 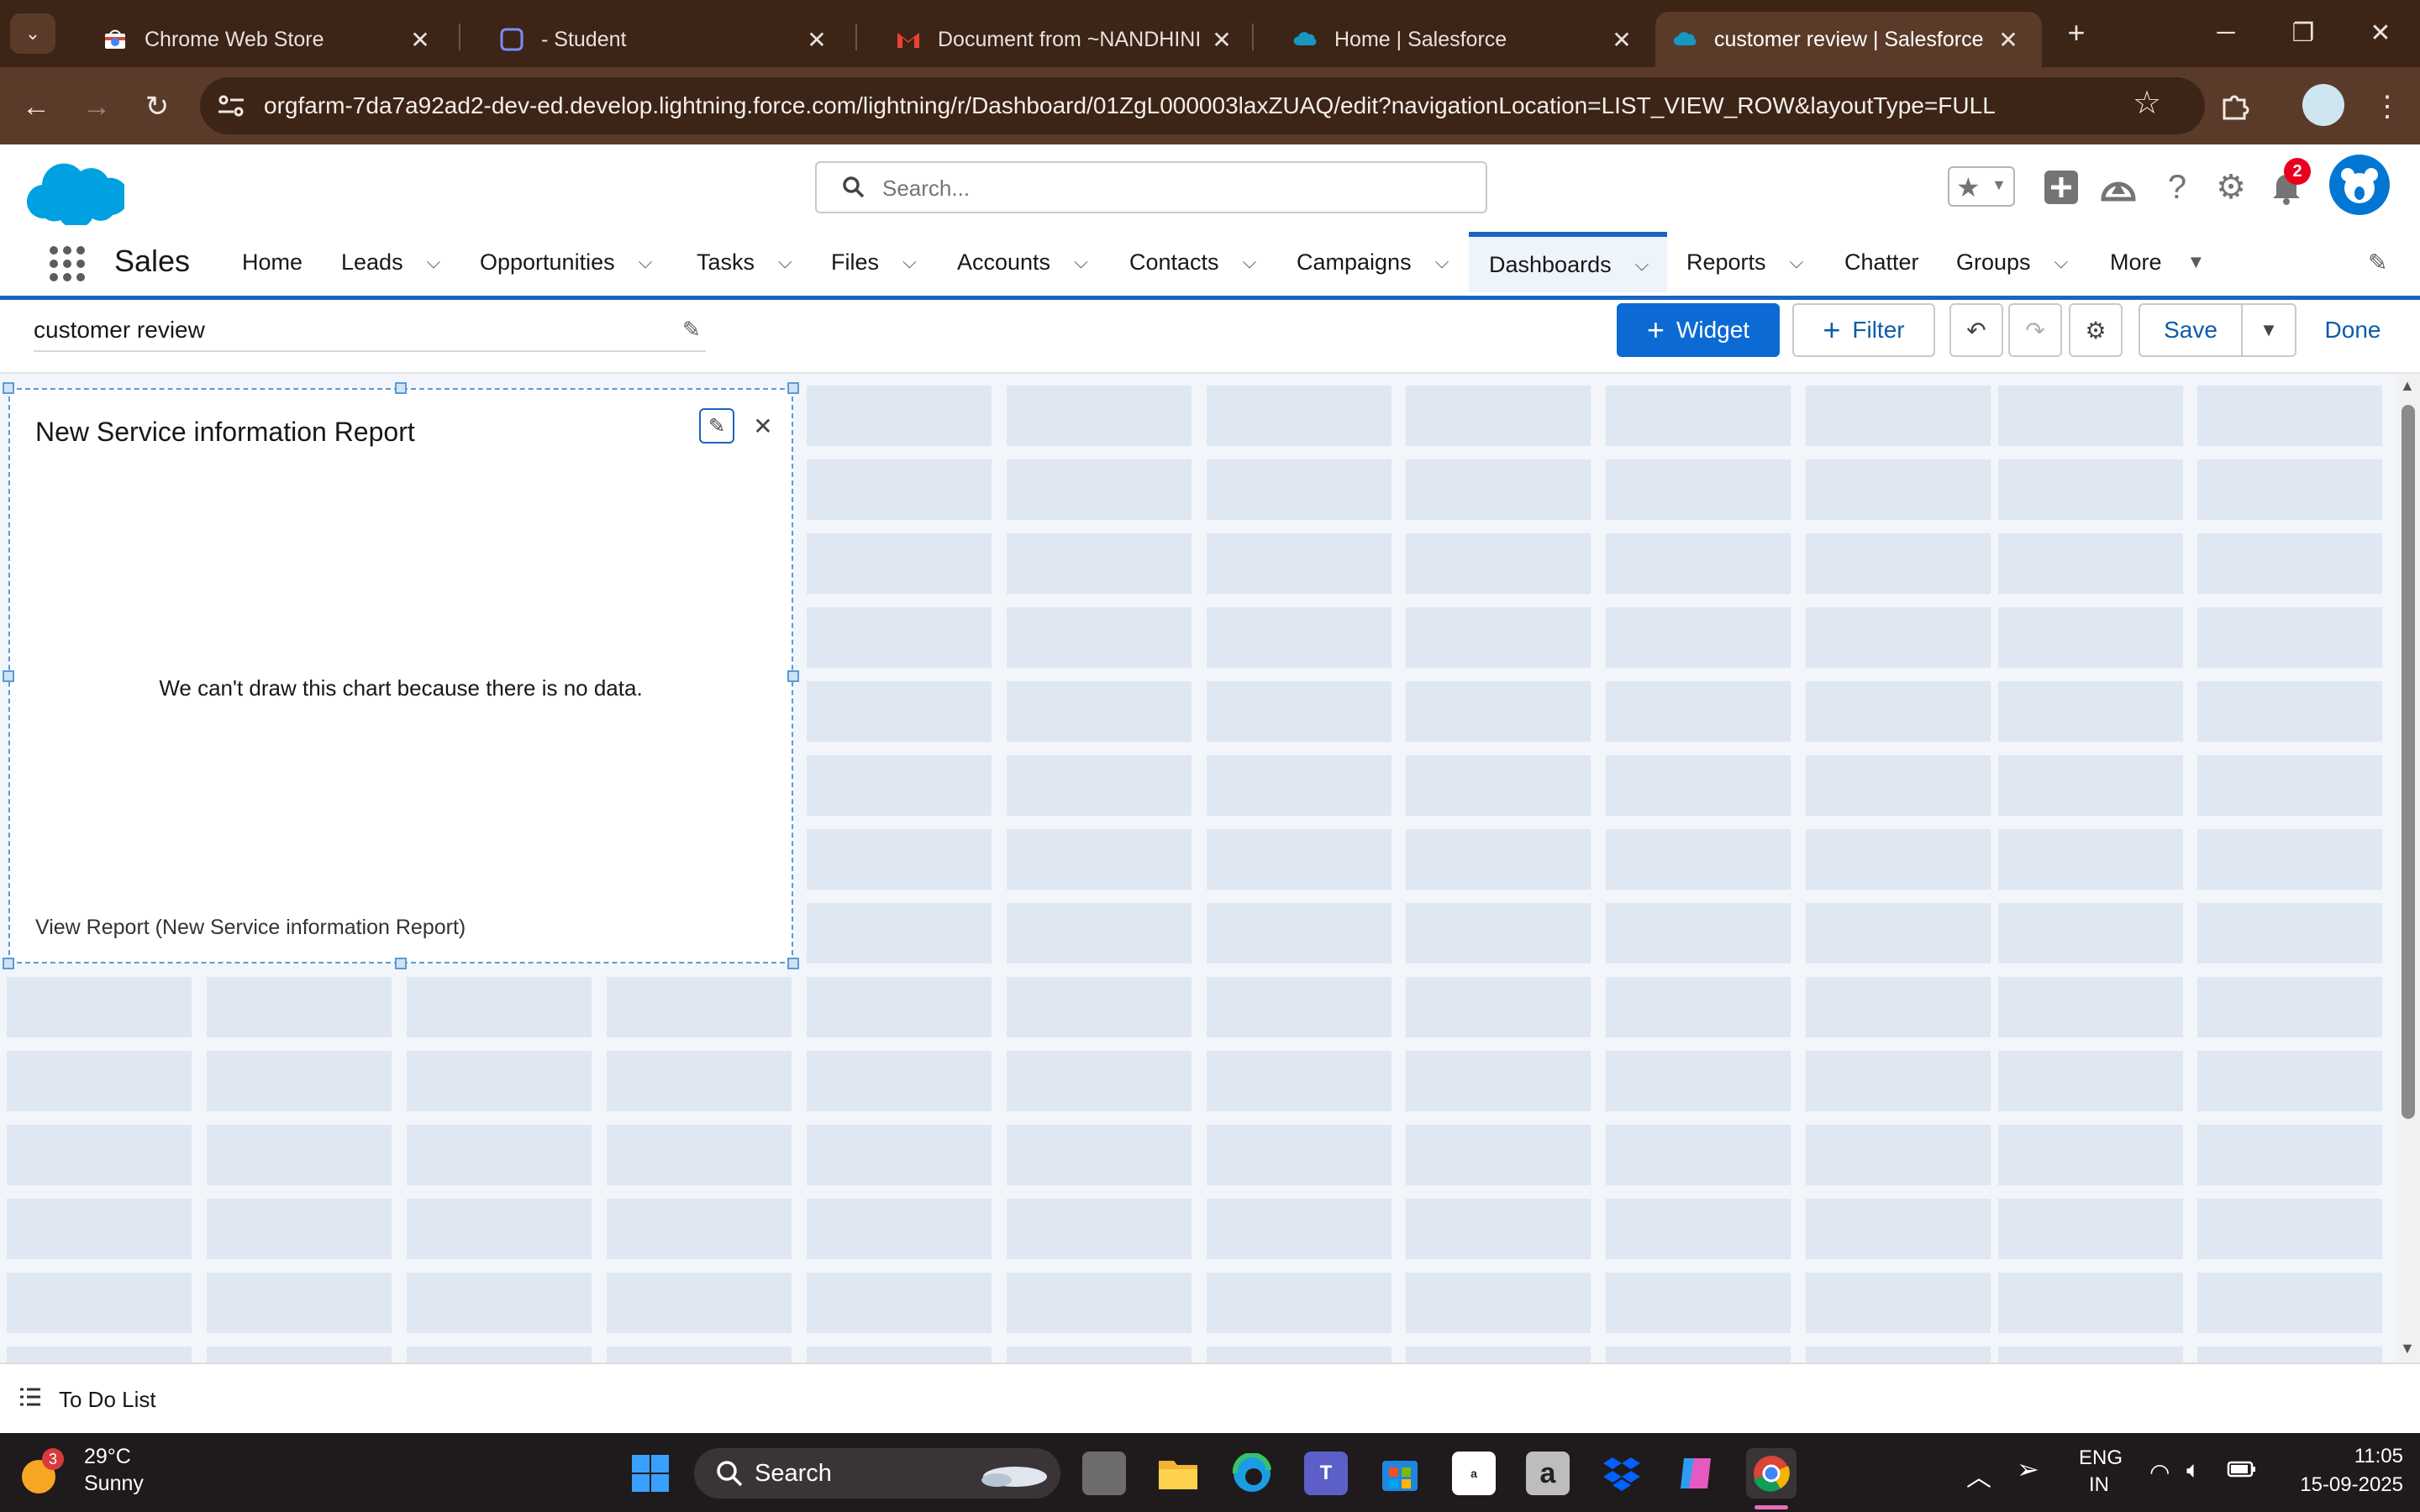 What do you see at coordinates (272, 262) in the screenshot?
I see `nav-item-home: Home` at bounding box center [272, 262].